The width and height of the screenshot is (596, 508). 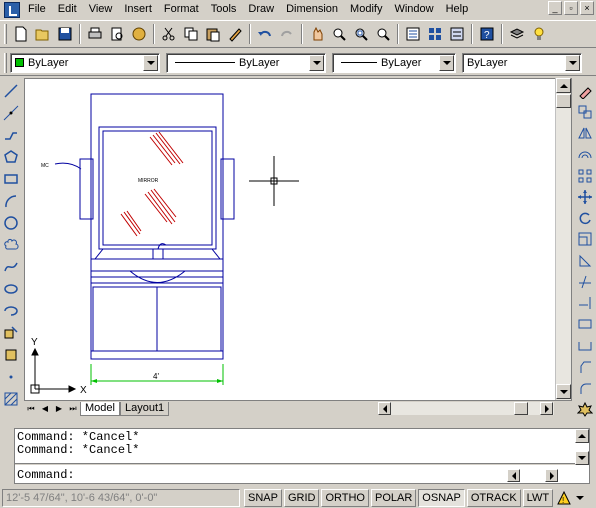 What do you see at coordinates (366, 9) in the screenshot?
I see `menu-modify: Modify` at bounding box center [366, 9].